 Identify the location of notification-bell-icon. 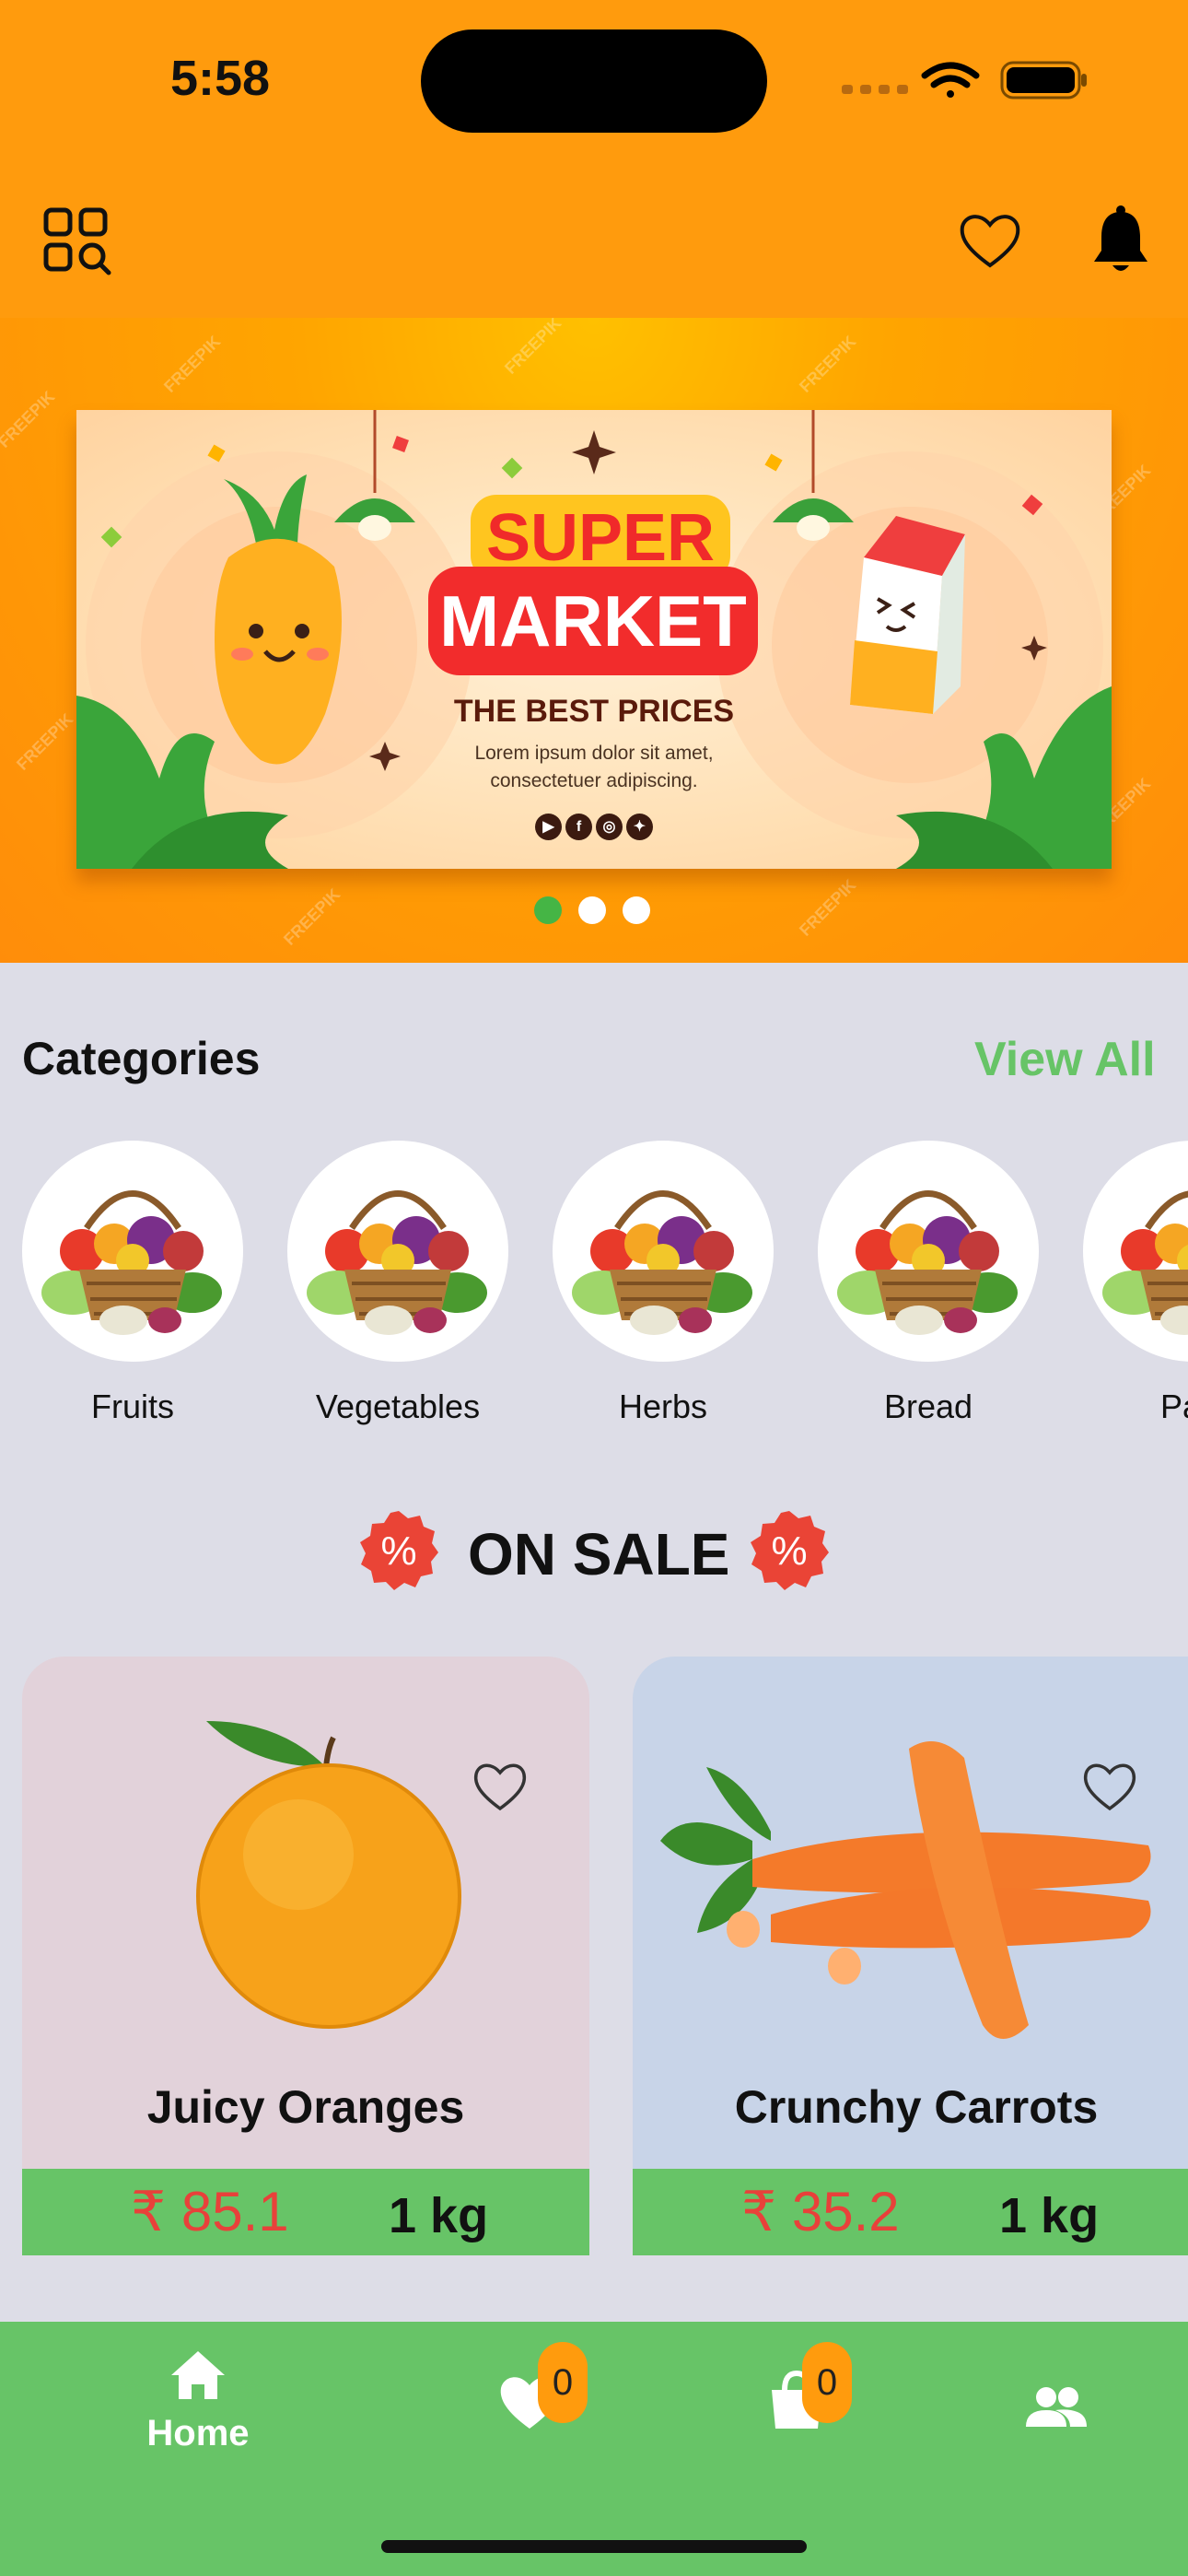
(1120, 240).